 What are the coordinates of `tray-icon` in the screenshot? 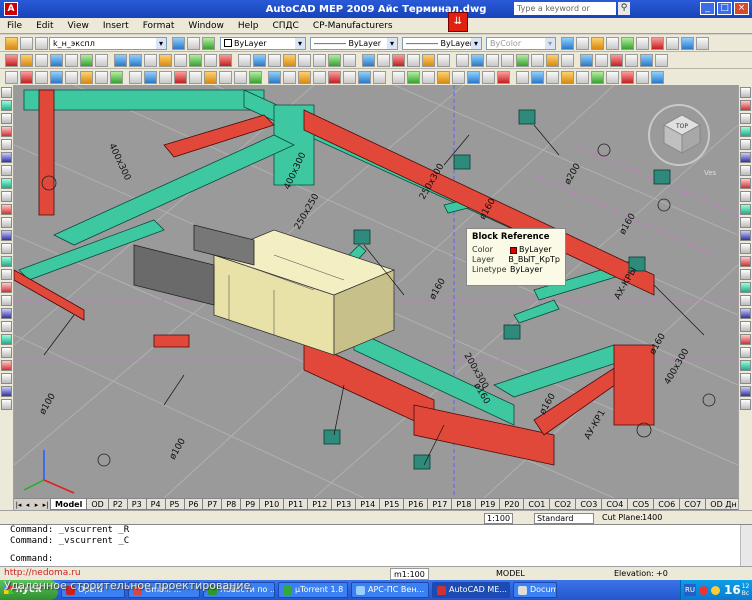 It's located at (715, 590).